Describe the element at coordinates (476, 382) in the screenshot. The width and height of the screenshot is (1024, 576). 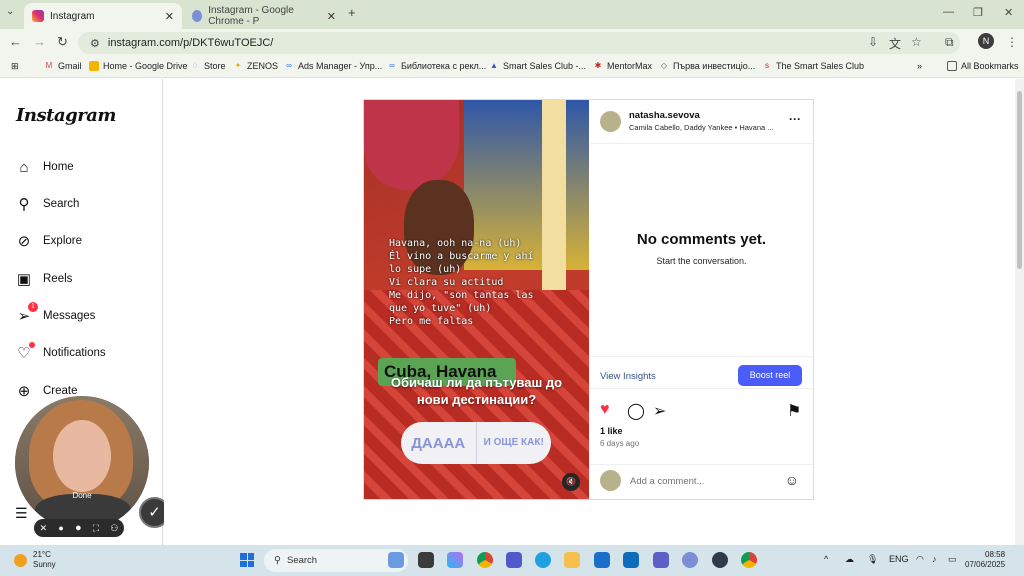
I see `question-line-1: Обичаш ли да пътуваш до` at that location.